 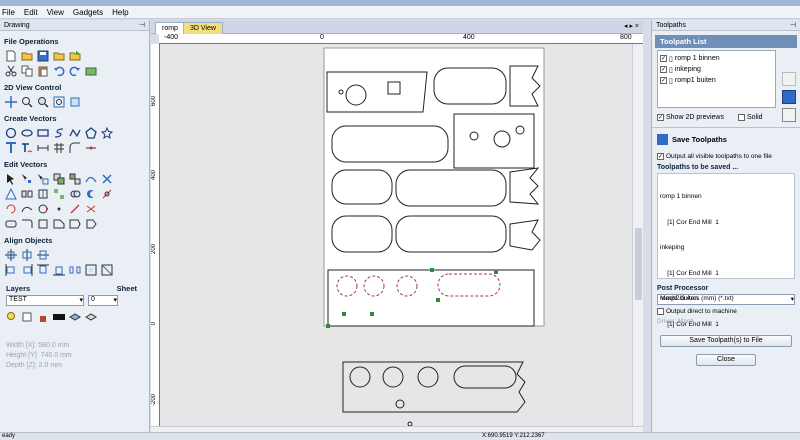 What do you see at coordinates (750, 117) in the screenshot?
I see `solid-toggle: Solid` at bounding box center [750, 117].